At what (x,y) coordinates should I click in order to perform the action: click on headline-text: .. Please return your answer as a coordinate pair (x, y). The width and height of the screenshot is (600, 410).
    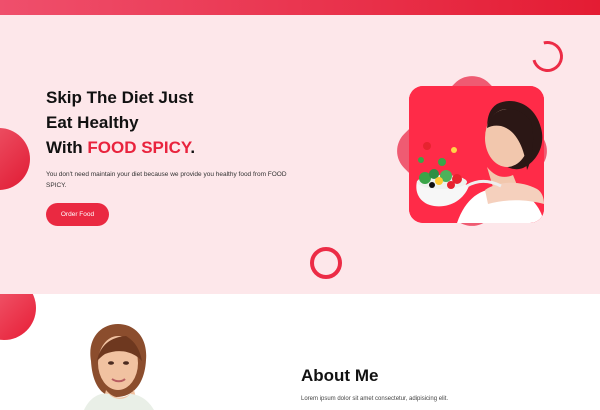
    Looking at the image, I should click on (193, 147).